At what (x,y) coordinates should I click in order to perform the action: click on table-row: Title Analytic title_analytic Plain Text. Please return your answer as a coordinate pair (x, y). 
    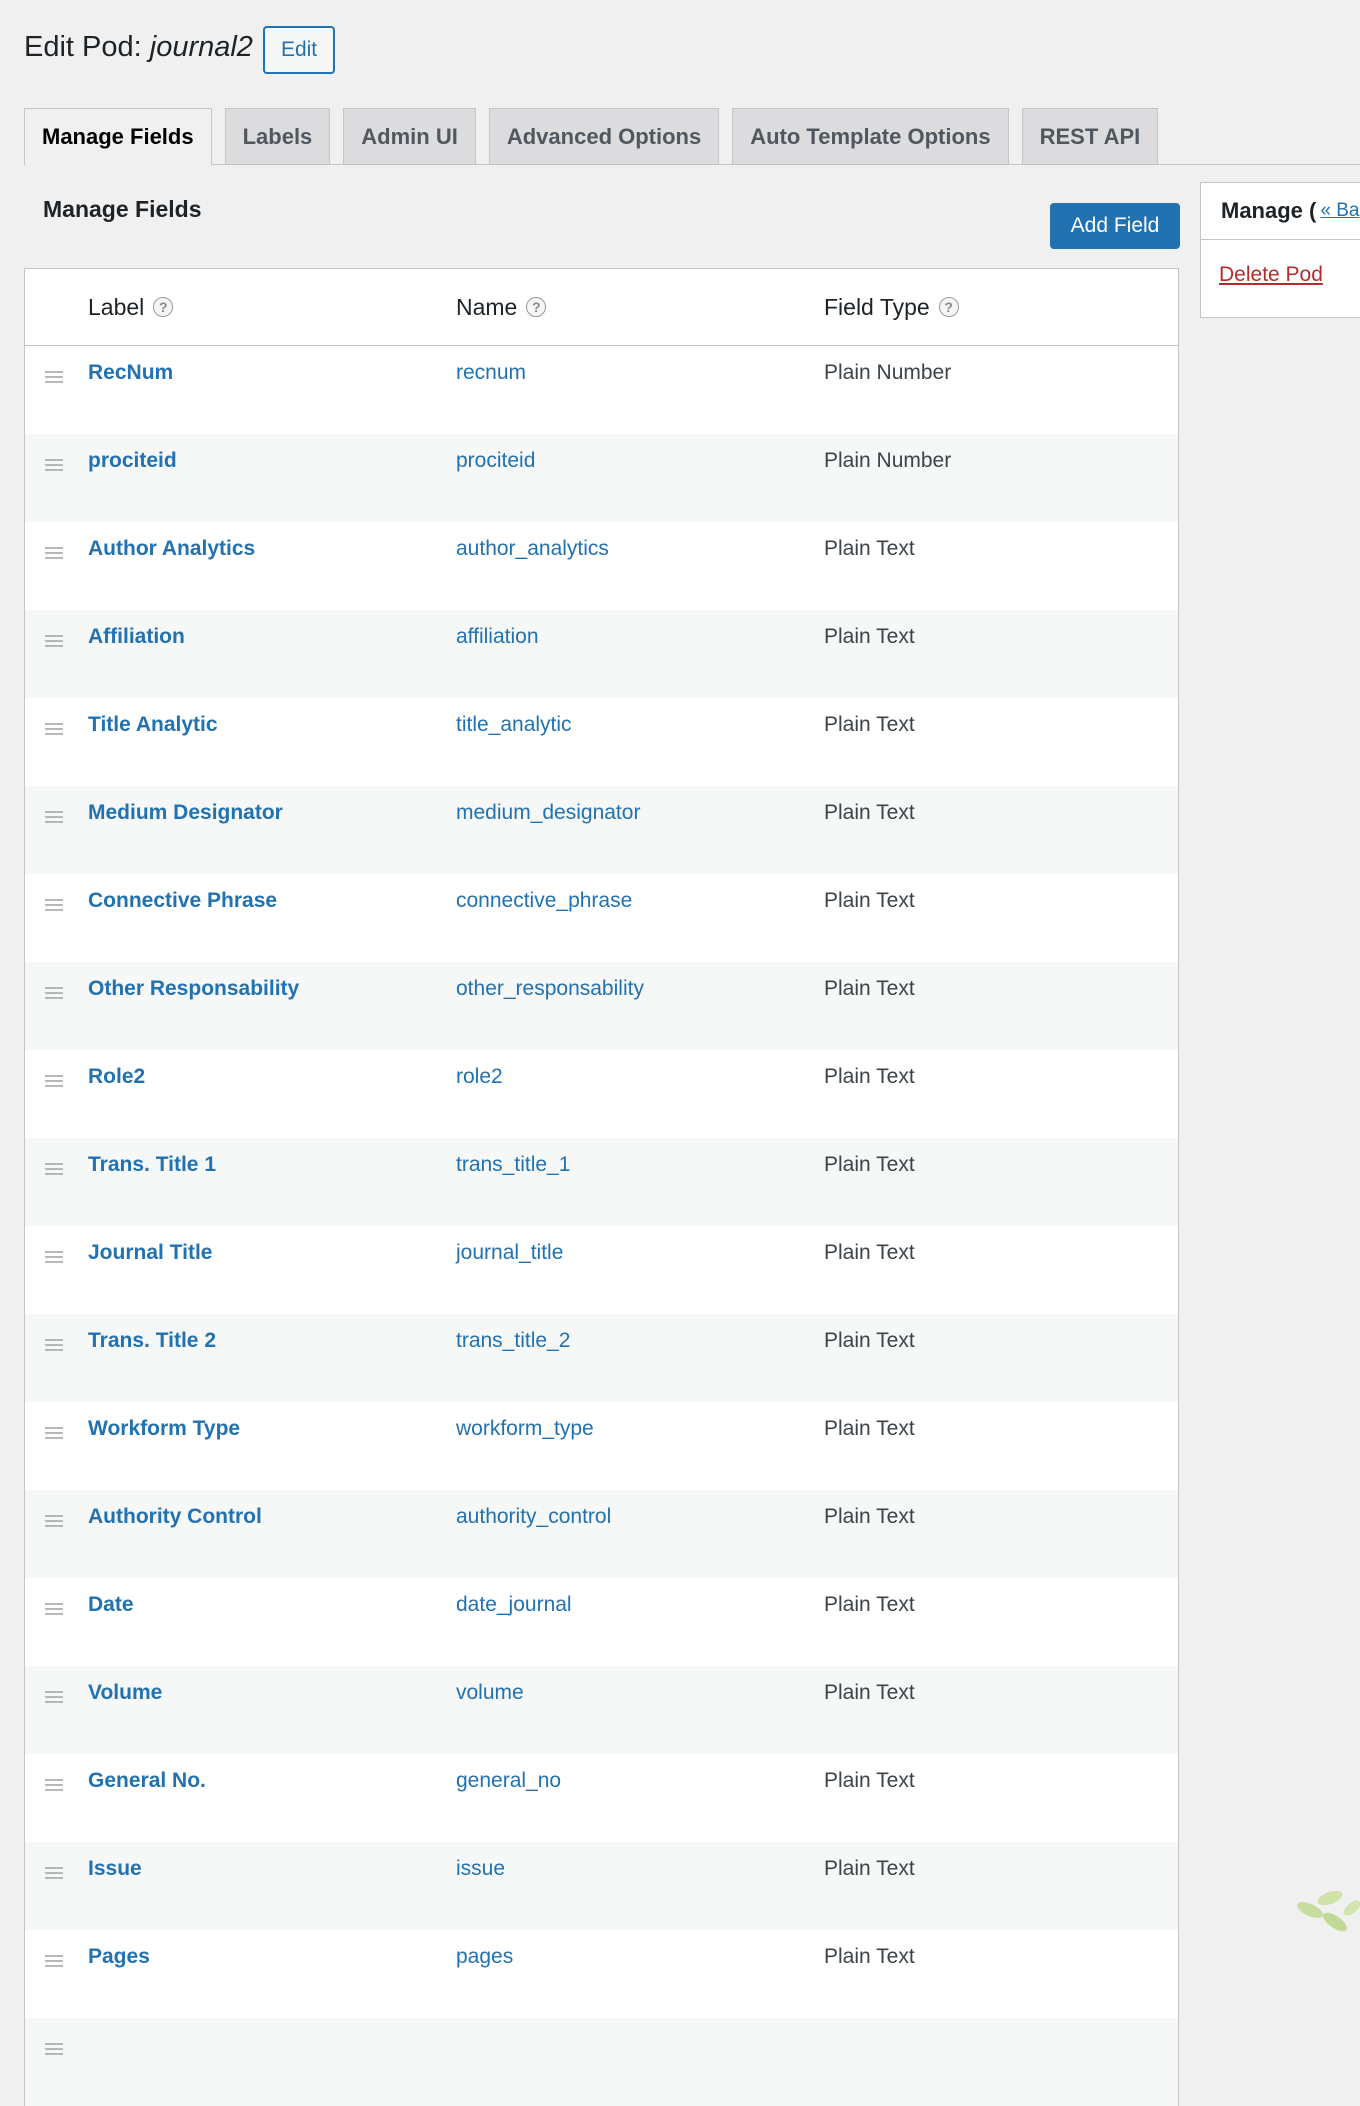
    Looking at the image, I should click on (601, 742).